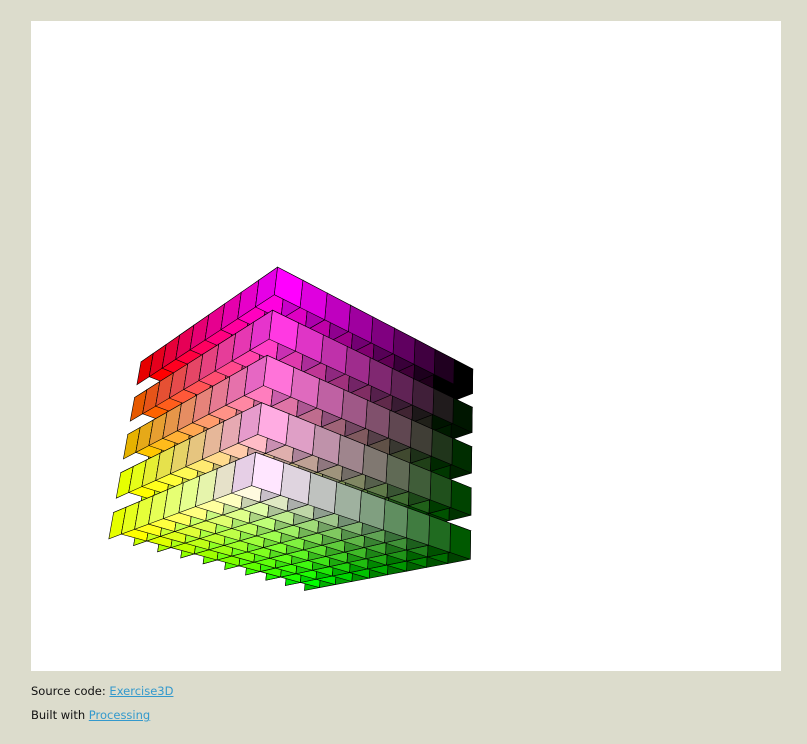  Describe the element at coordinates (119, 715) in the screenshot. I see `processing-link: Processing` at that location.